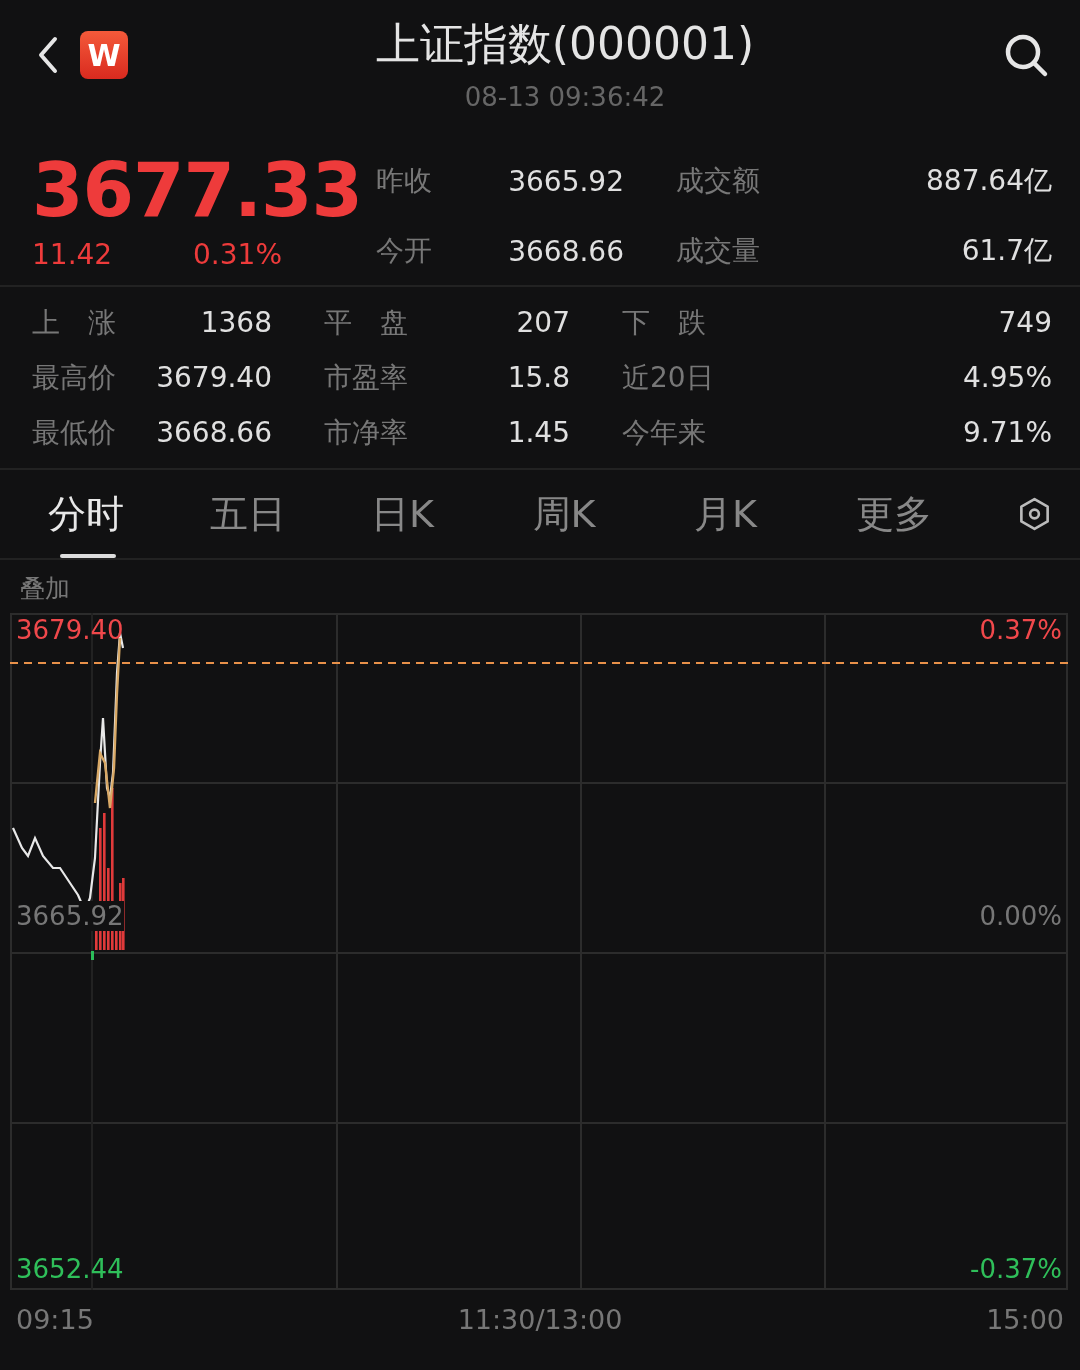  What do you see at coordinates (404, 251) in the screenshot?
I see `stat-label: 今开` at bounding box center [404, 251].